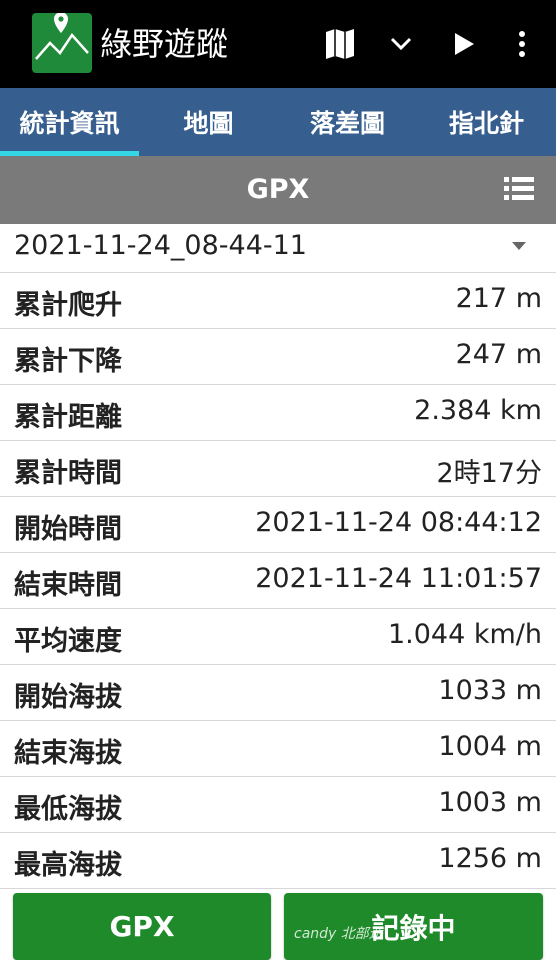 The width and height of the screenshot is (556, 960). I want to click on tab-compass: 指北針, so click(486, 122).